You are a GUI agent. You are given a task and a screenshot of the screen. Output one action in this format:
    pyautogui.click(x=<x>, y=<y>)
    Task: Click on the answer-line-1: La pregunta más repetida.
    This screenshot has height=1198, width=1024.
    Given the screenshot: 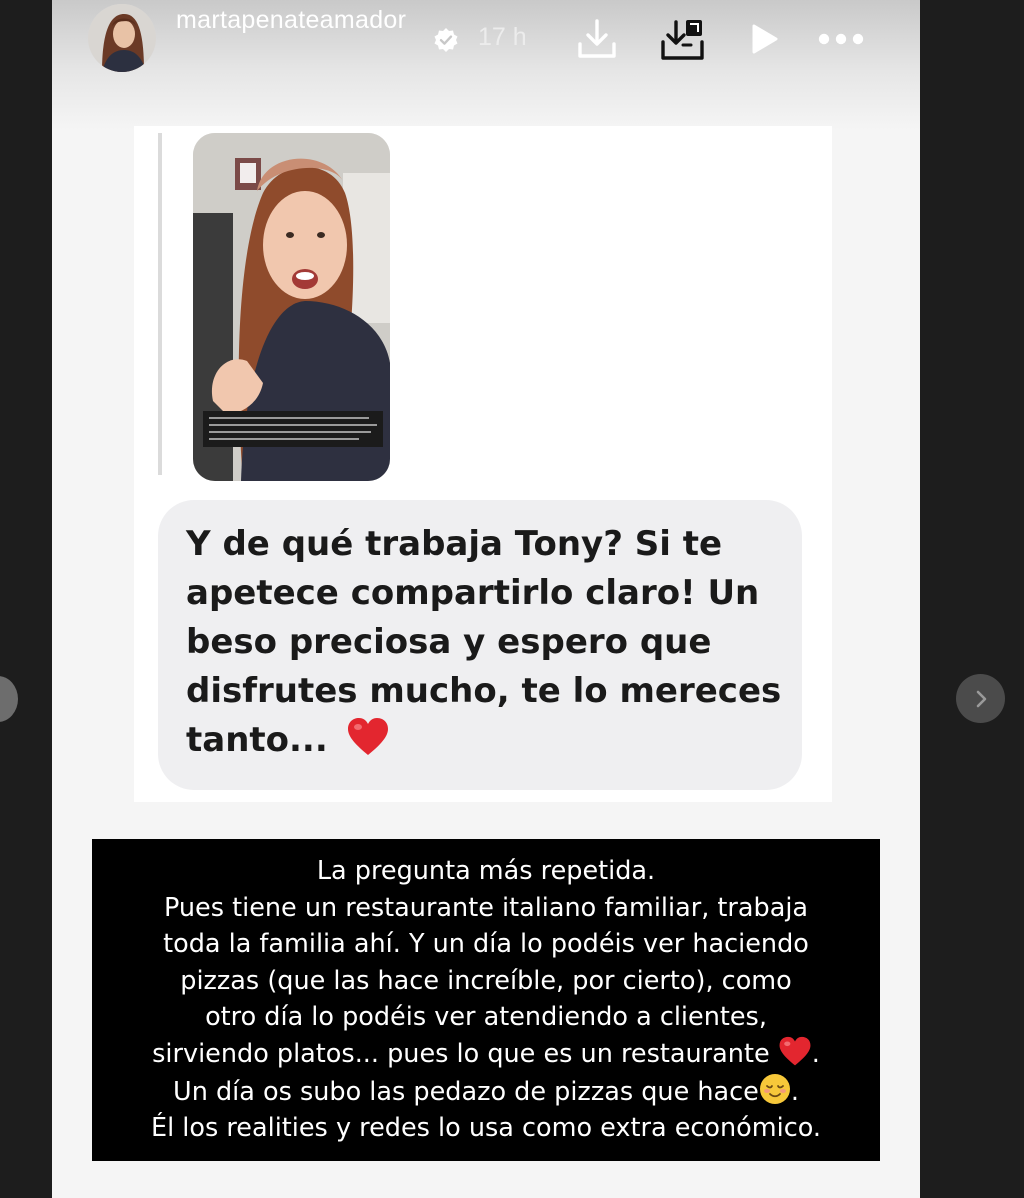 What is the action you would take?
    pyautogui.click(x=486, y=871)
    